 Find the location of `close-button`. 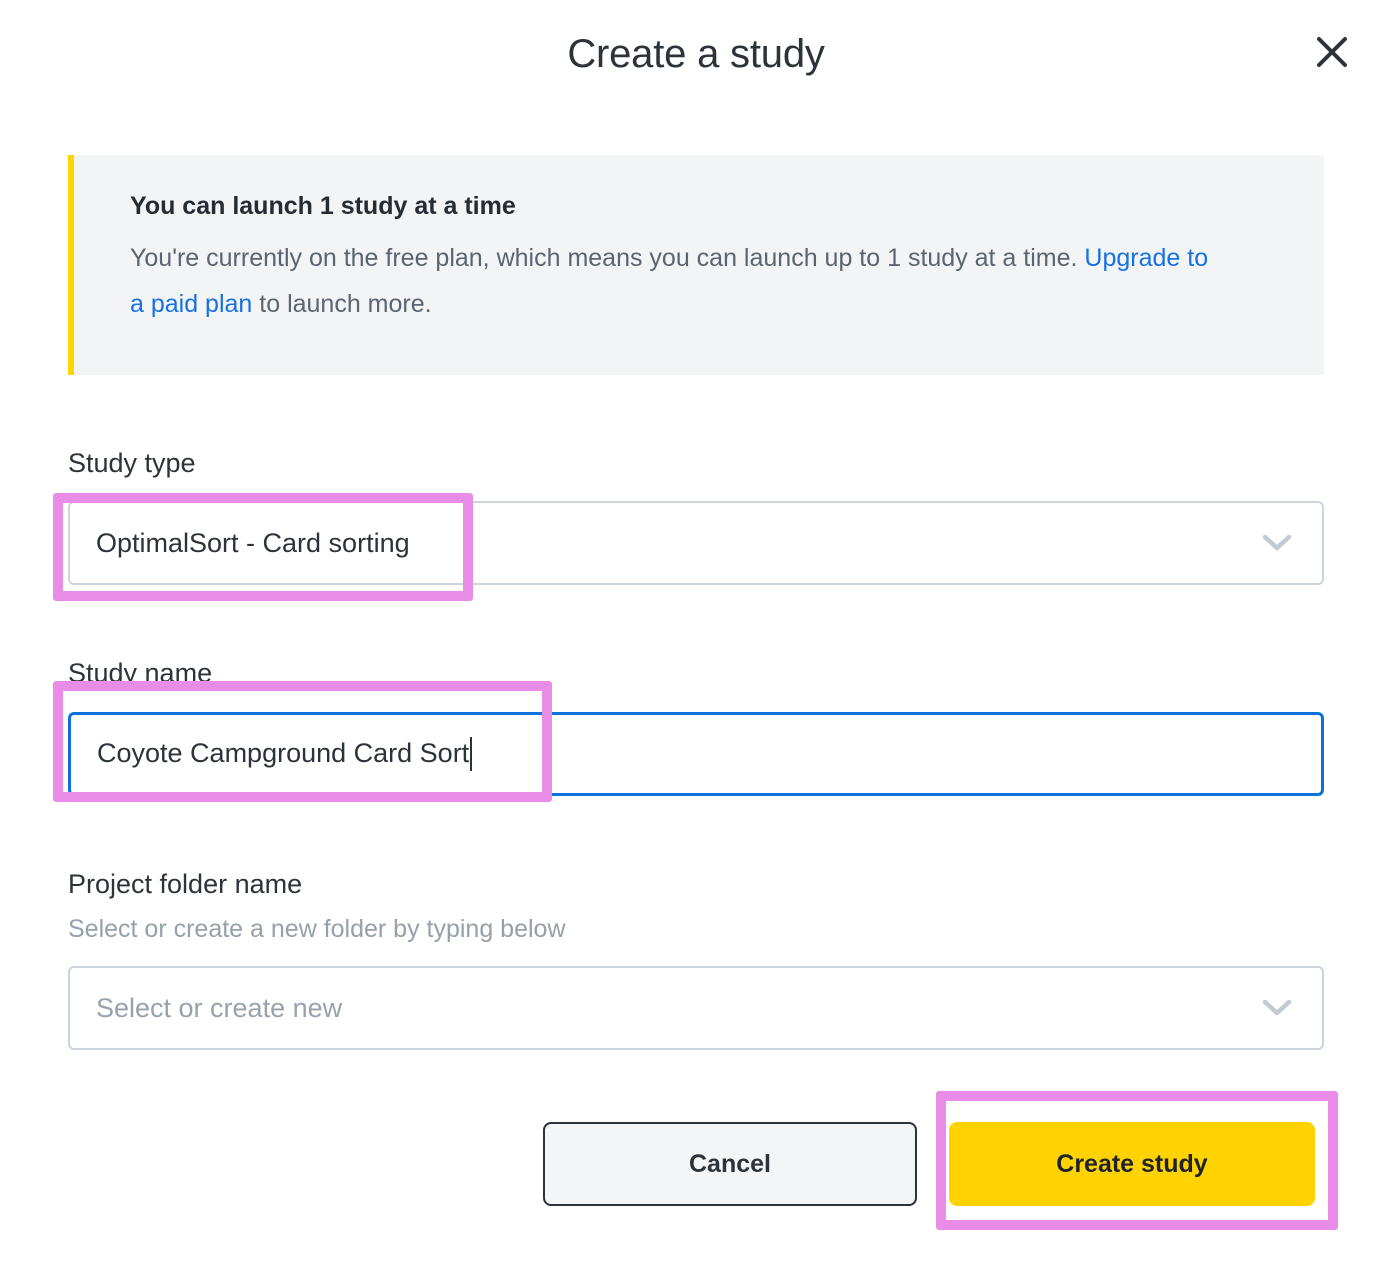

close-button is located at coordinates (1332, 52).